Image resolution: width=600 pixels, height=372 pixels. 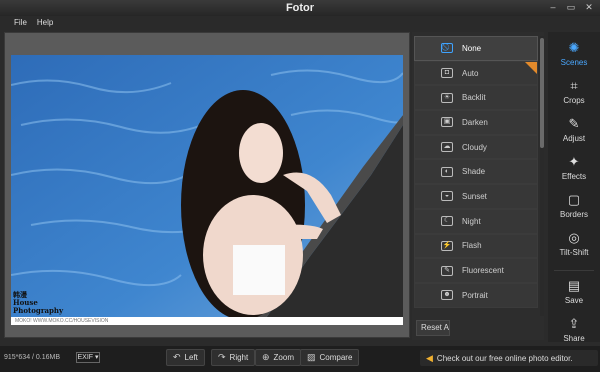 I want to click on rotate-right-icon: ↷, so click(x=222, y=357).